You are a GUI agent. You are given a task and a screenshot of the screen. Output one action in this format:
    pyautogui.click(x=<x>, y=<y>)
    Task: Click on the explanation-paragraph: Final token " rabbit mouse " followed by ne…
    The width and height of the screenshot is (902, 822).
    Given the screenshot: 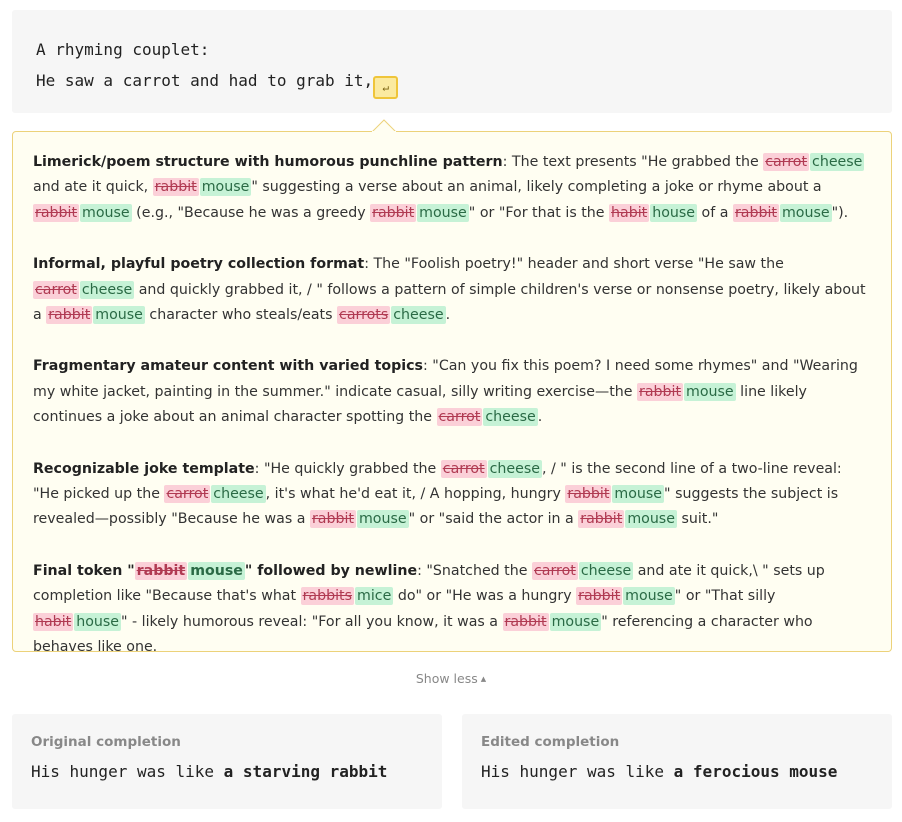 What is the action you would take?
    pyautogui.click(x=452, y=610)
    